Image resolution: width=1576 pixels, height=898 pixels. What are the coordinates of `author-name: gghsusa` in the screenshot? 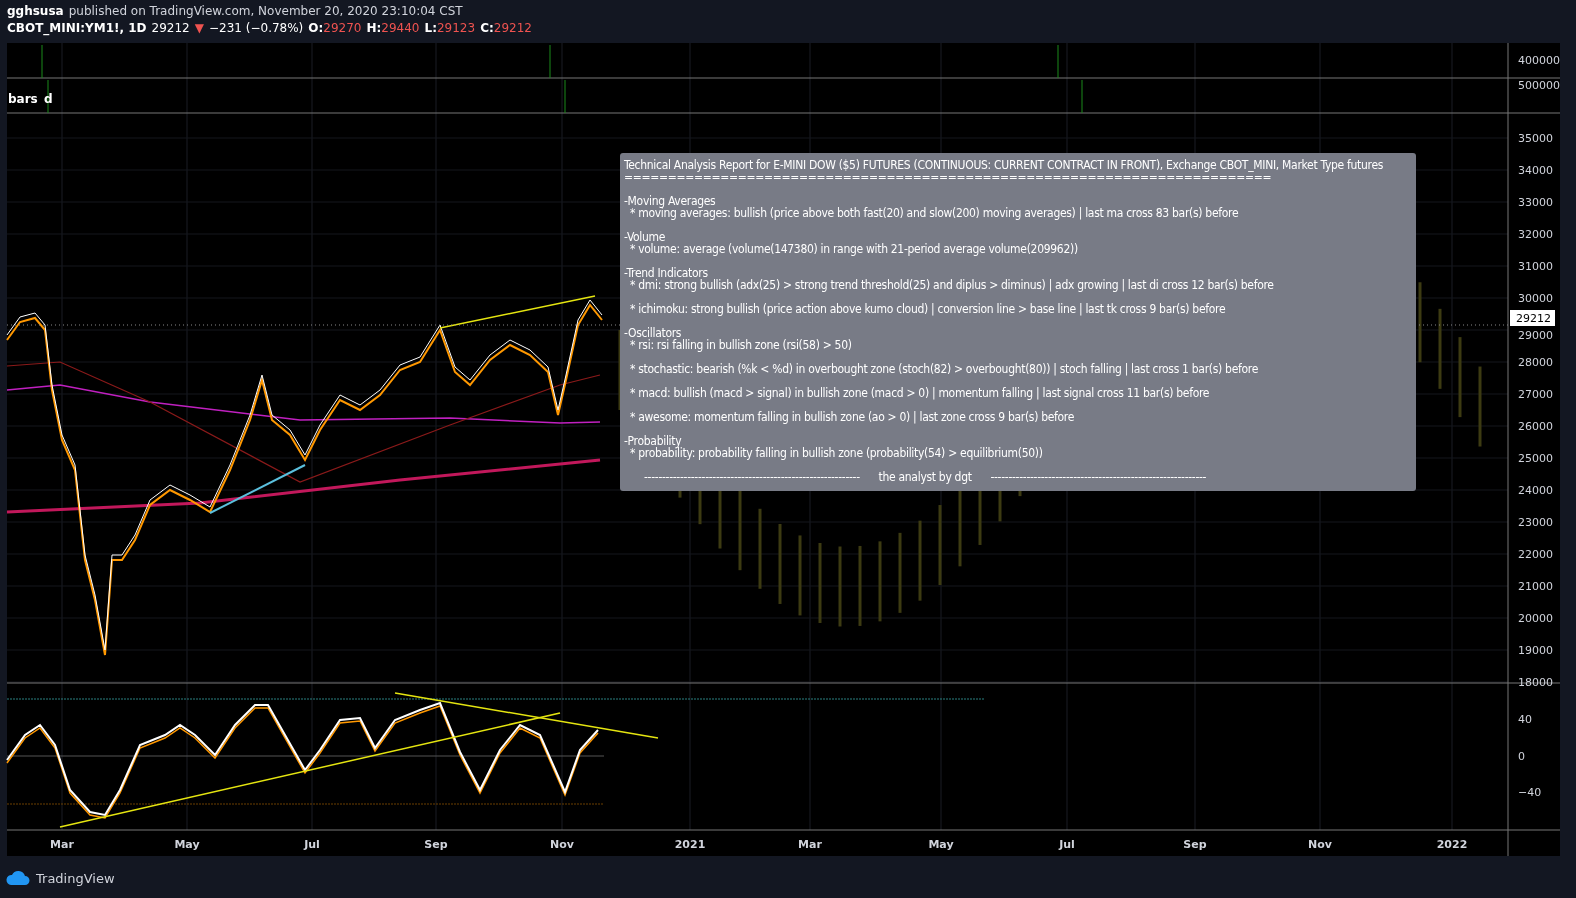 It's located at (35, 11).